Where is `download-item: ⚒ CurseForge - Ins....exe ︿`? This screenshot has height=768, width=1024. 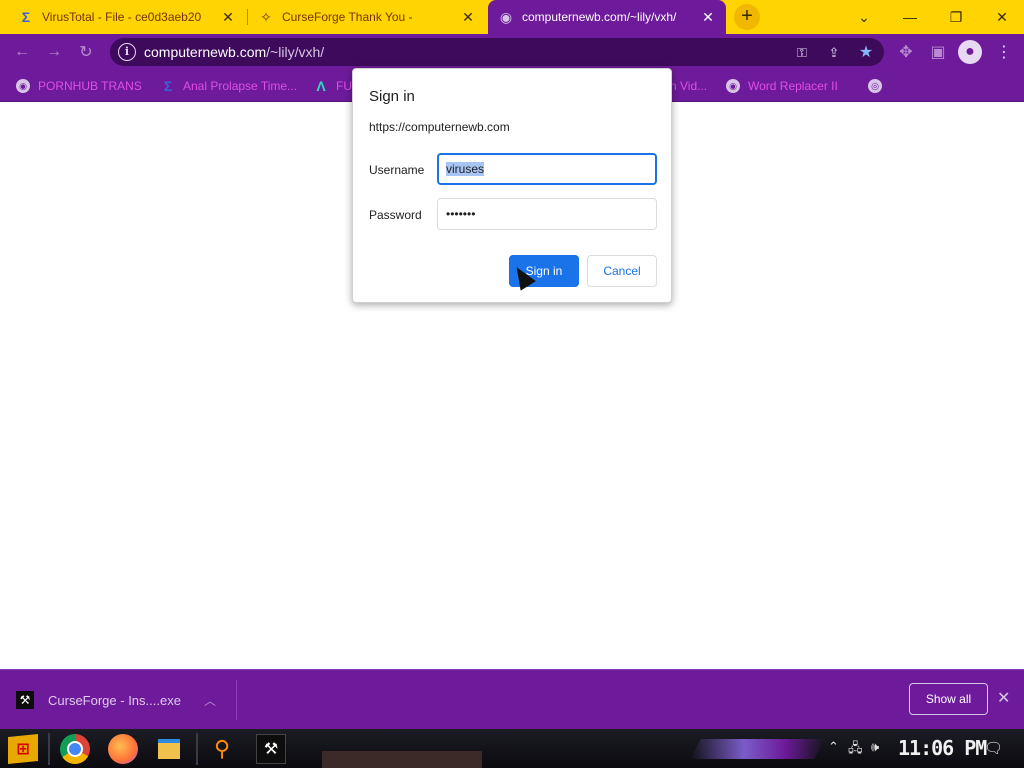
download-item: ⚒ CurseForge - Ins....exe ︿ is located at coordinates (116, 700).